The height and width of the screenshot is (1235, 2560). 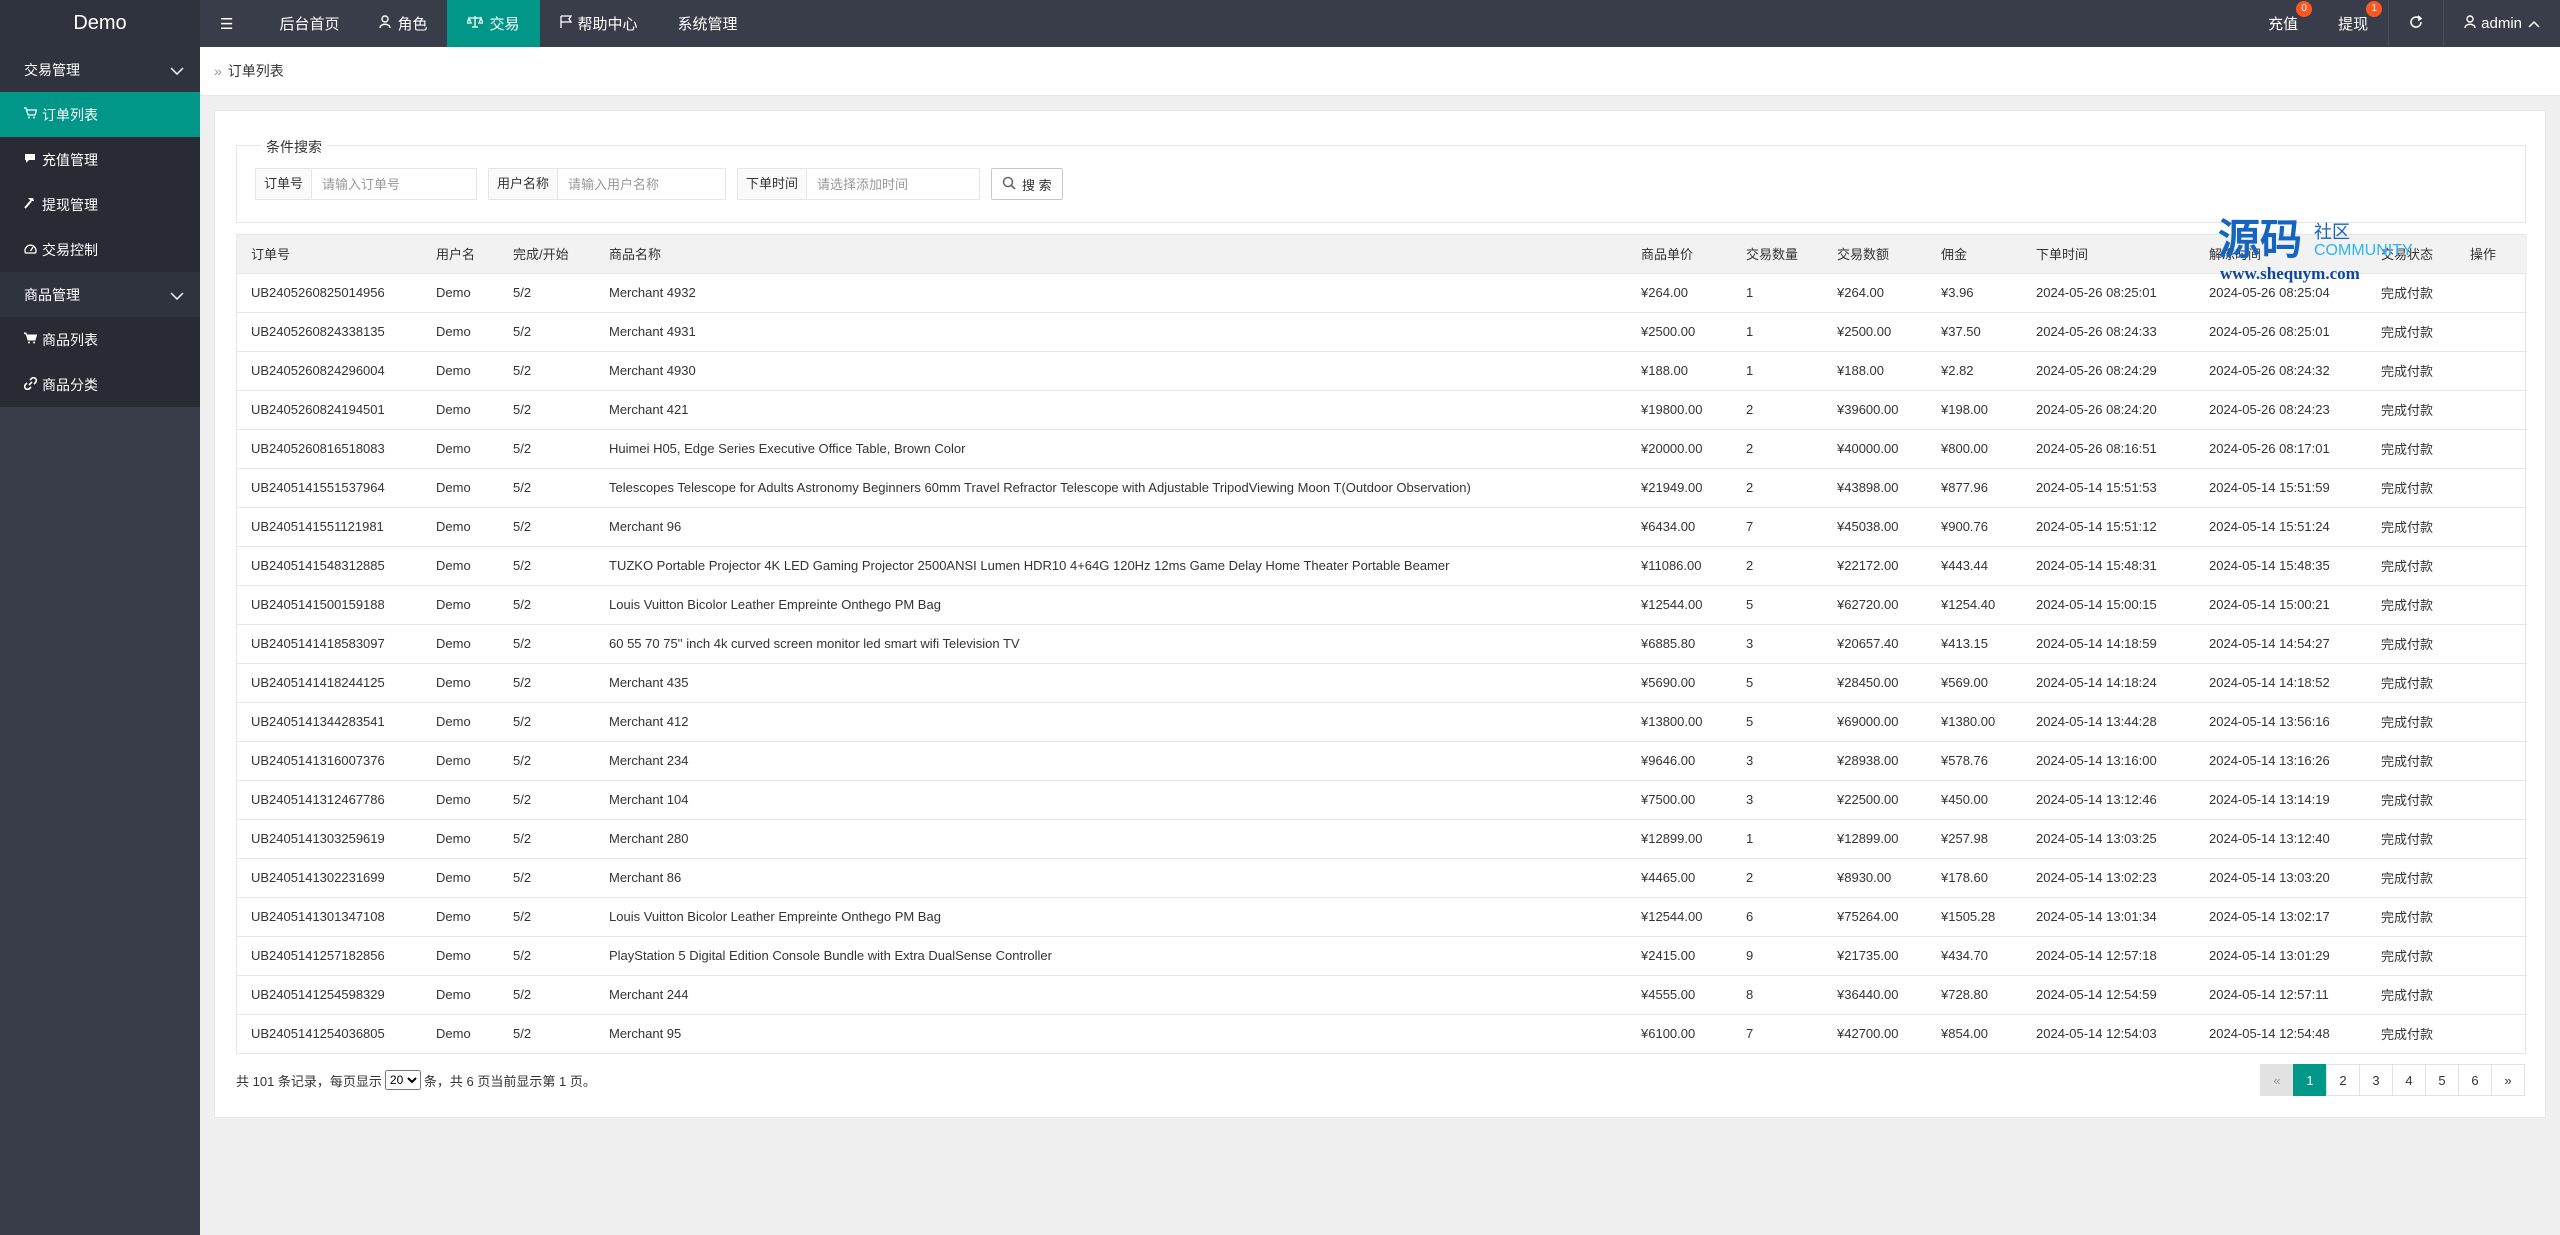 I want to click on topnav-trade: 交易, so click(x=493, y=23).